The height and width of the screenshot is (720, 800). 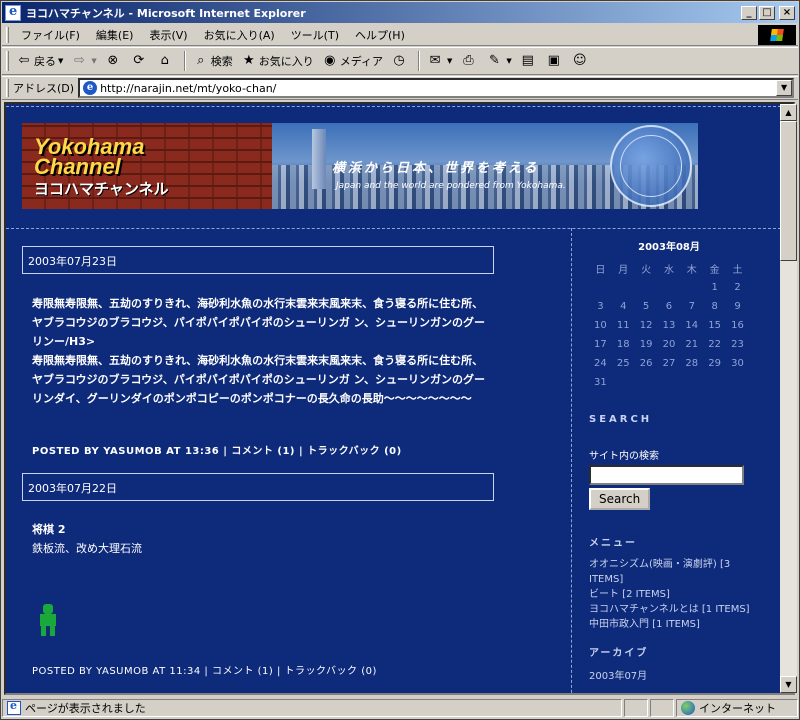 I want to click on calendar-day: 11, so click(x=623, y=325).